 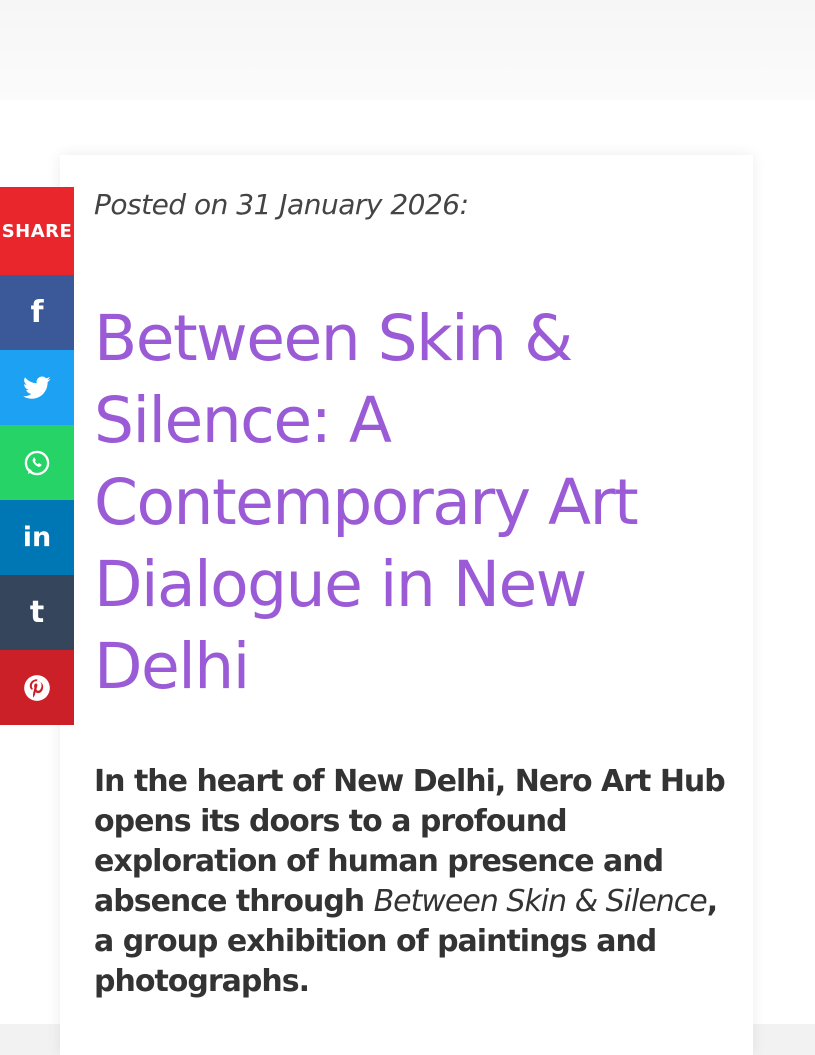 I want to click on posted-date: Posted on 31 January 2026:, so click(x=281, y=204).